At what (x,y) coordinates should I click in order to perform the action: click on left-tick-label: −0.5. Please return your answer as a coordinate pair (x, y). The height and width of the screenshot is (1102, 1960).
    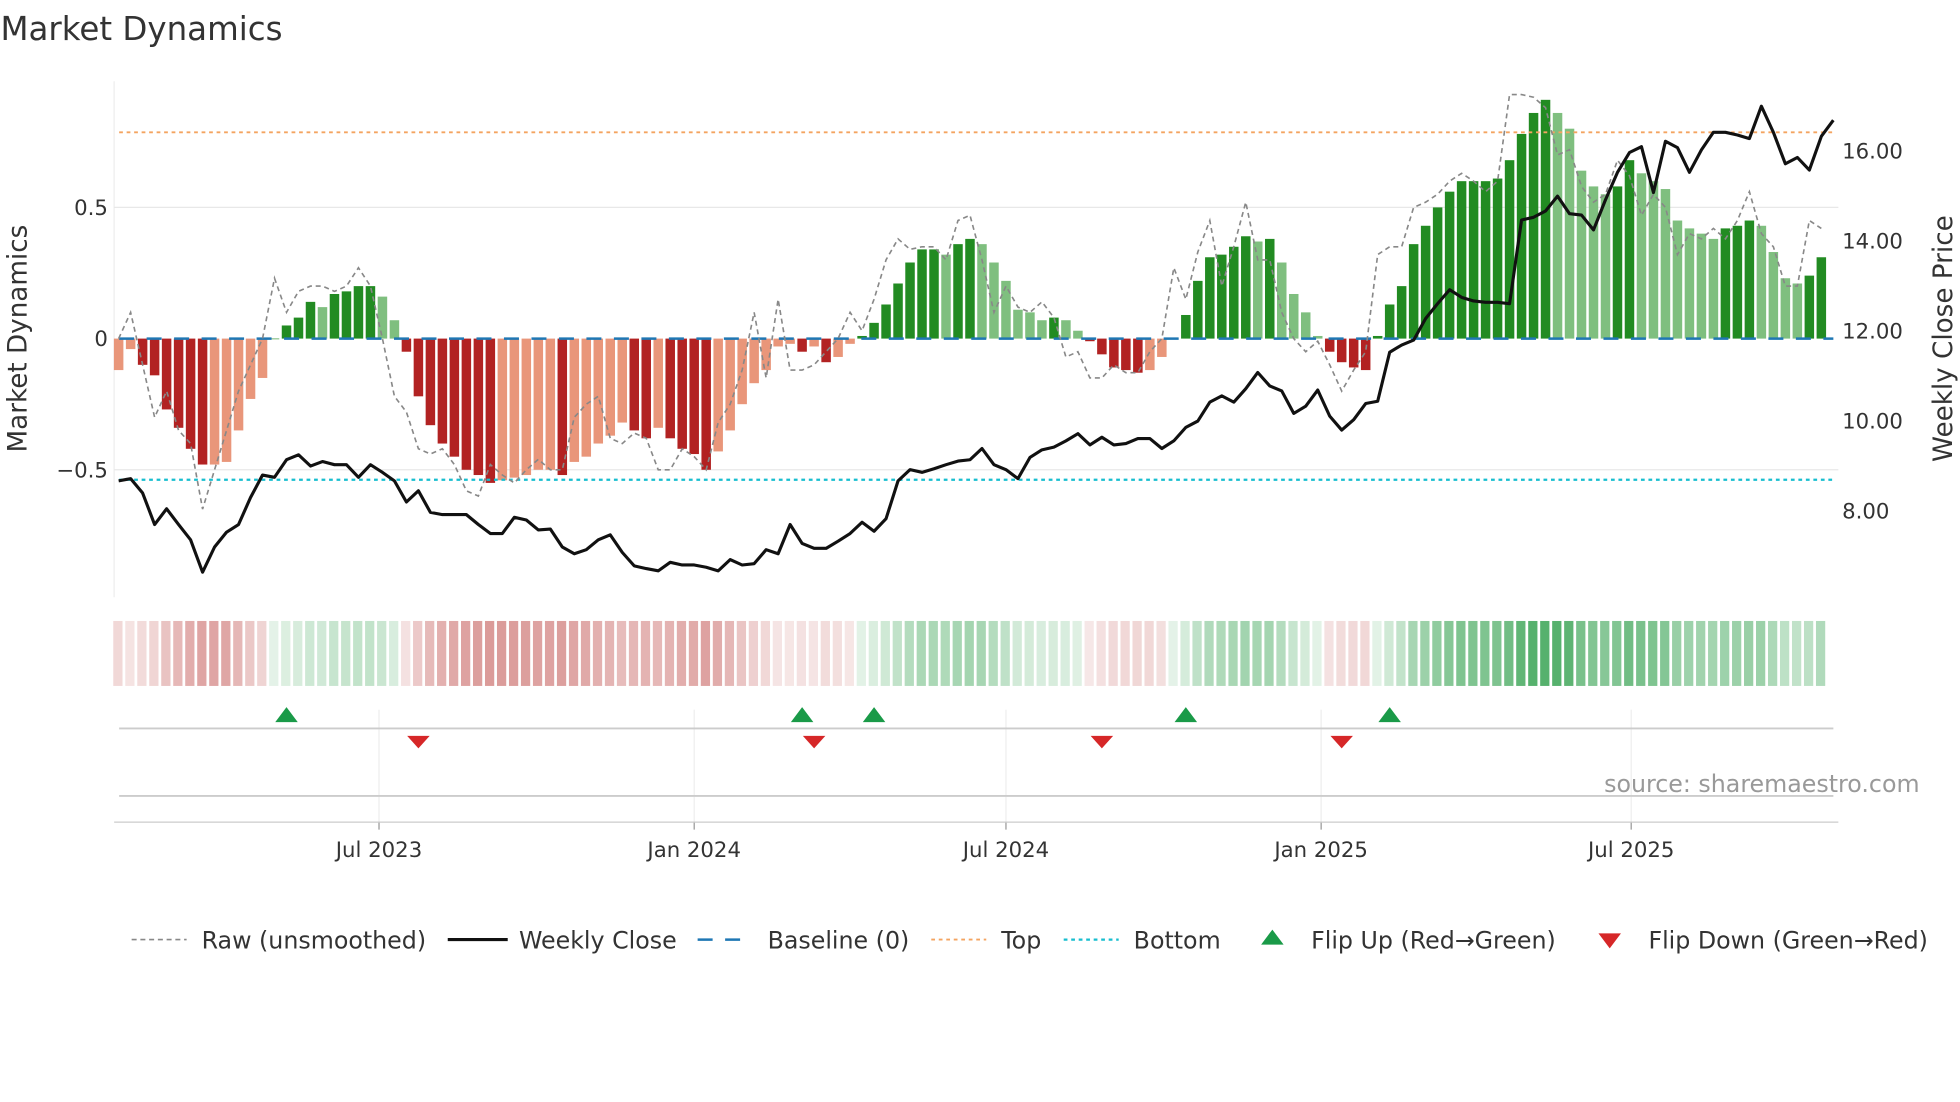
    Looking at the image, I should click on (82, 470).